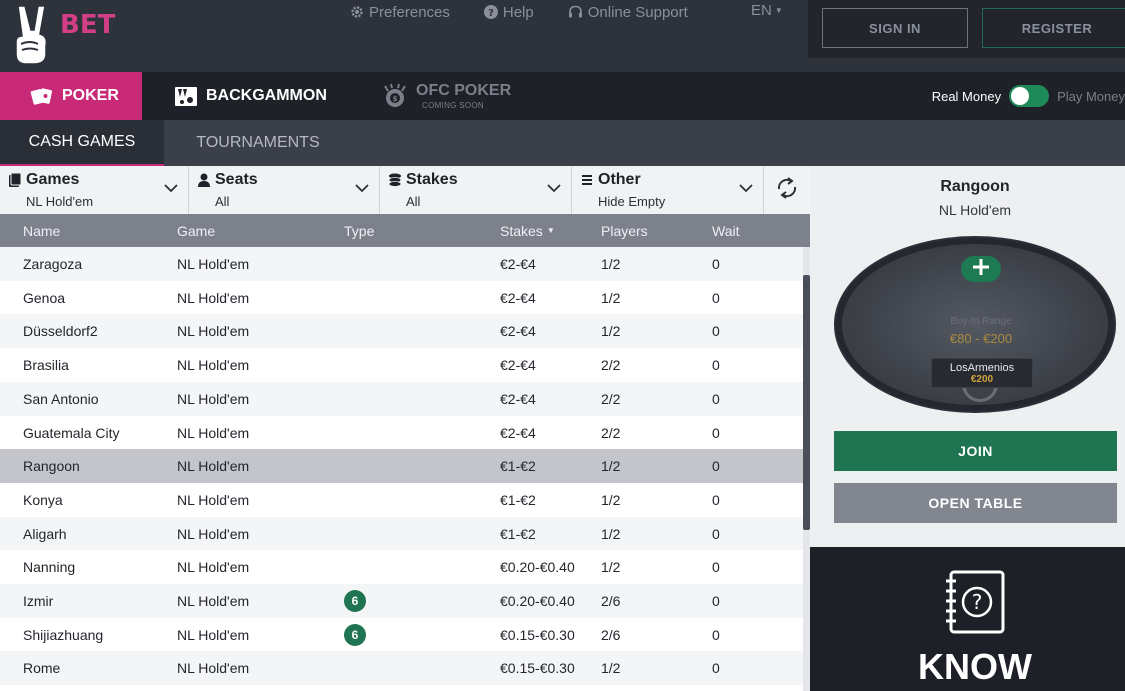 The height and width of the screenshot is (691, 1125). I want to click on cell-stakes: €0.20-€0.40, so click(537, 601).